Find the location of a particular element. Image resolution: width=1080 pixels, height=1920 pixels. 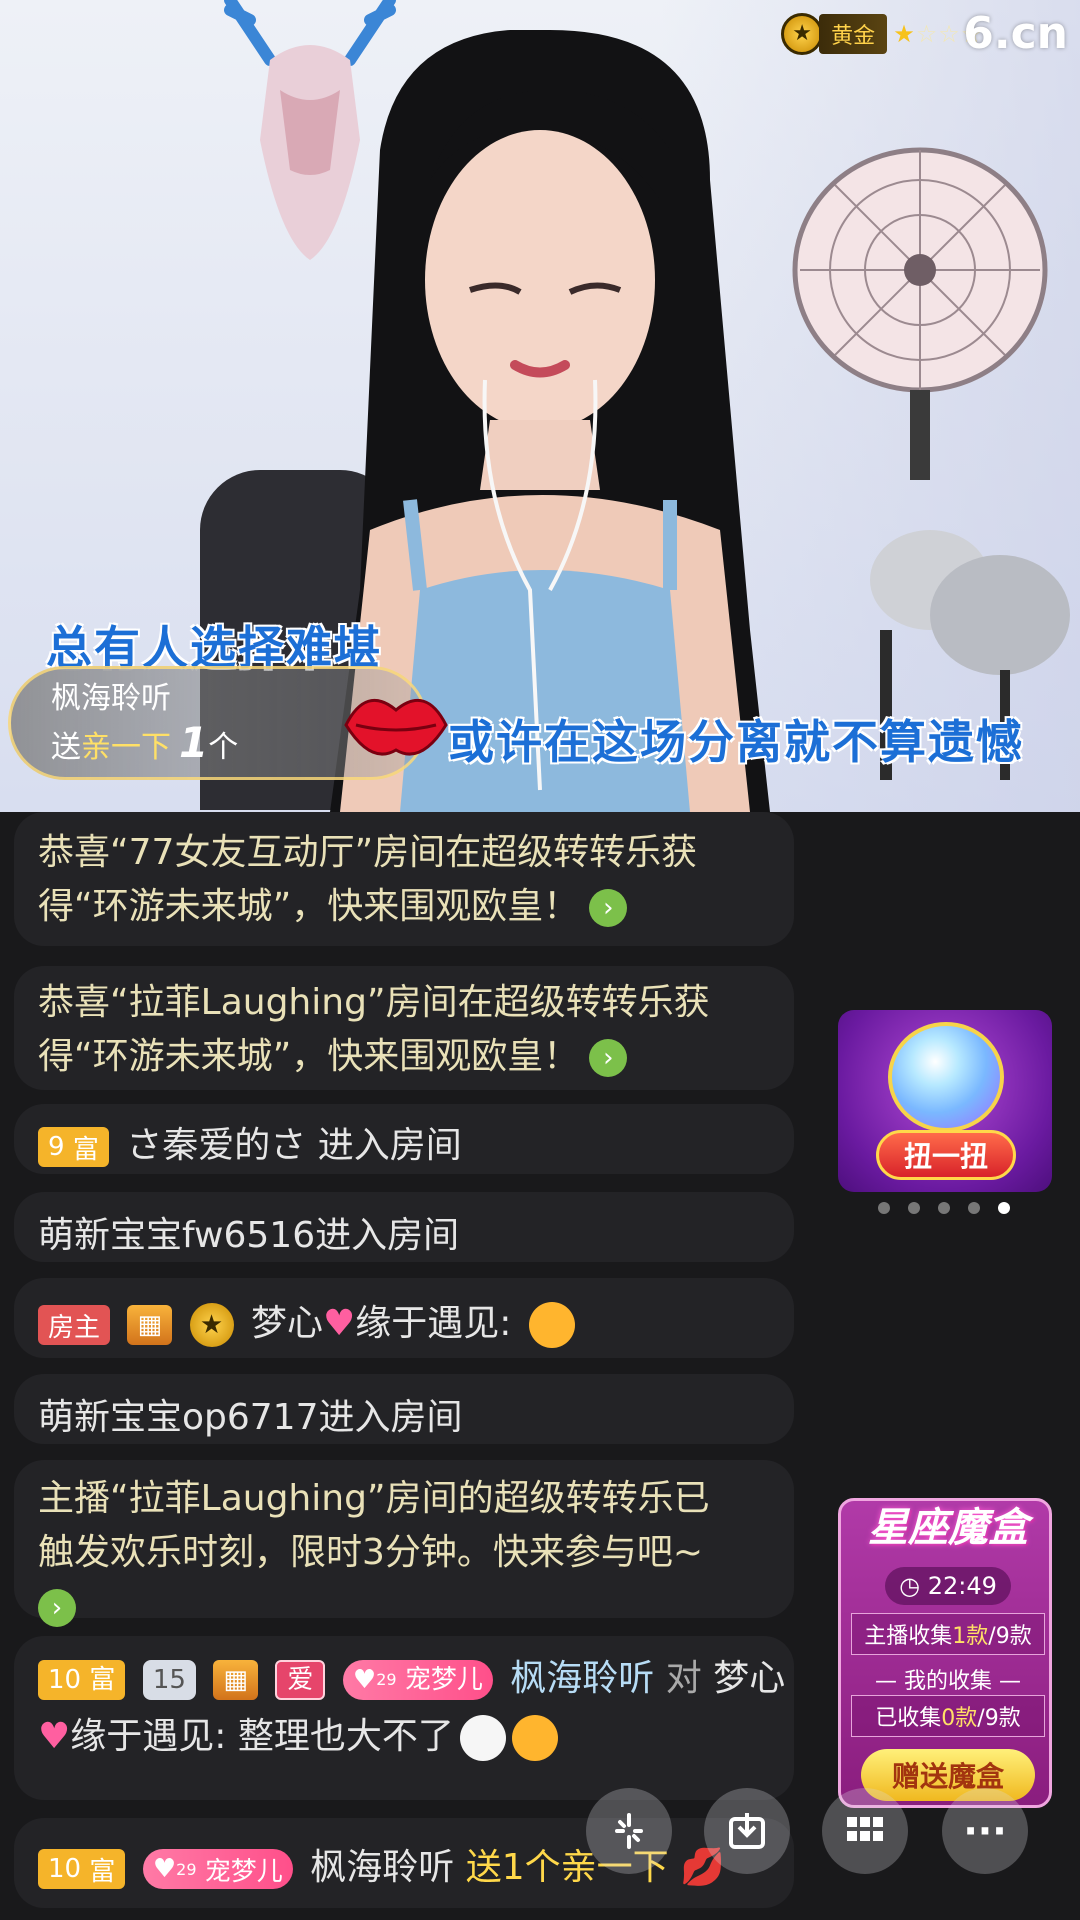

chat-username-suffix: 缘于遇见: is located at coordinates (433, 1323).